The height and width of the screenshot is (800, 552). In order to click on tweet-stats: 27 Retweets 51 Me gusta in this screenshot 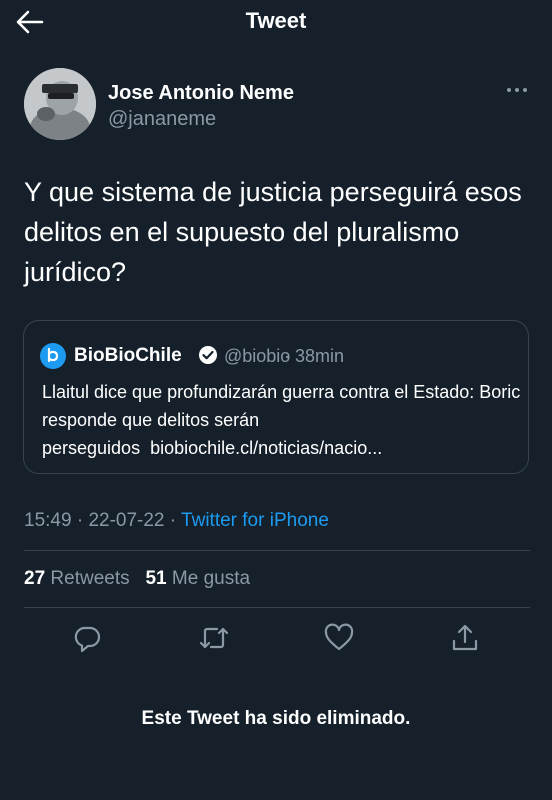, I will do `click(137, 579)`.